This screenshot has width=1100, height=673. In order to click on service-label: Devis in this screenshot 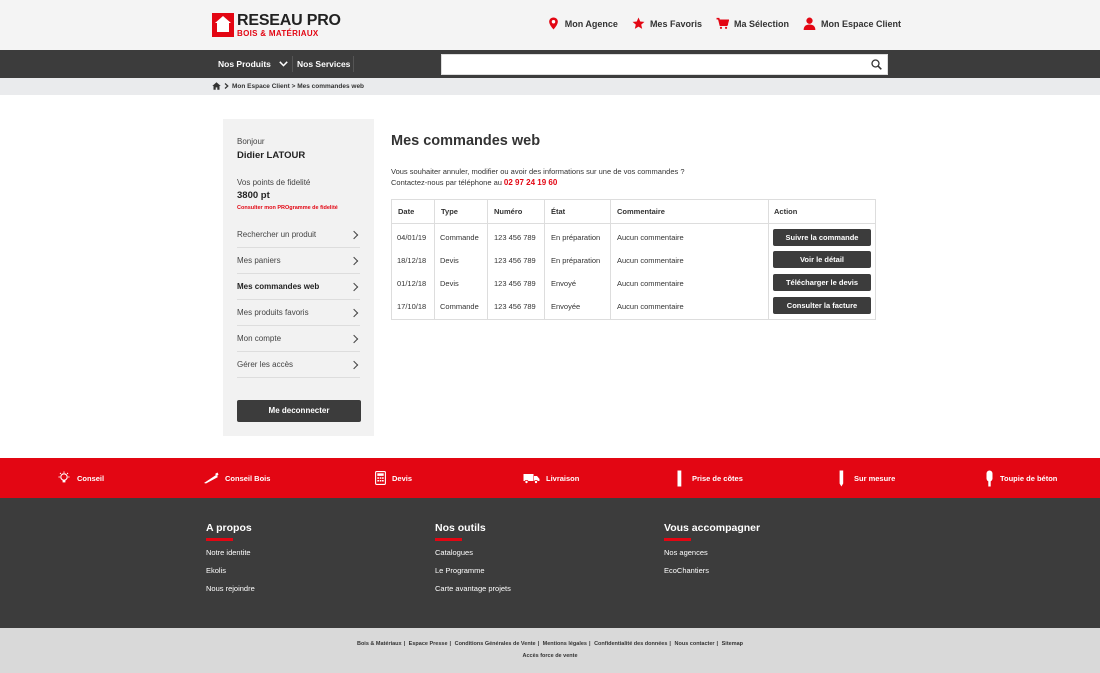, I will do `click(402, 478)`.